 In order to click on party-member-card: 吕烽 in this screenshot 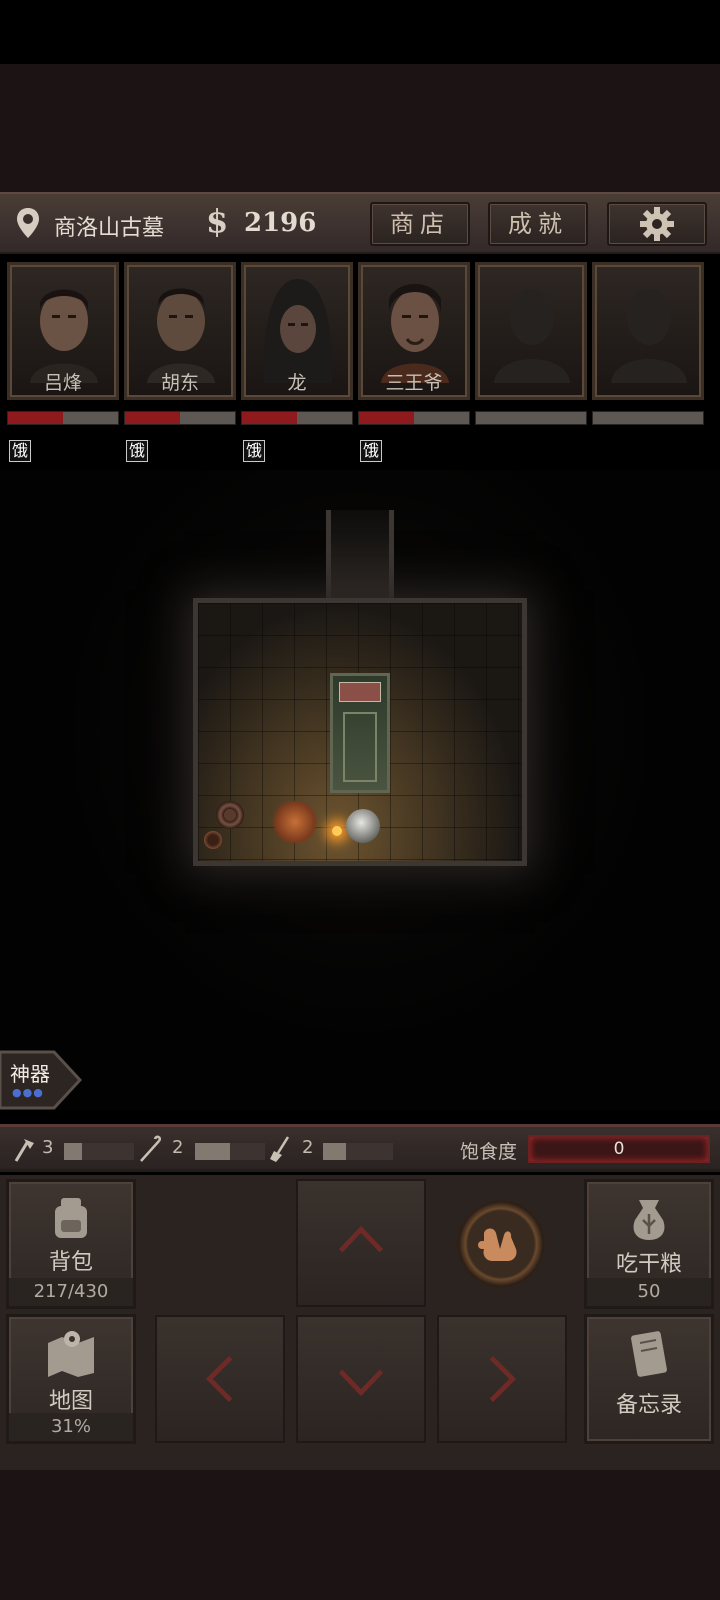, I will do `click(63, 331)`.